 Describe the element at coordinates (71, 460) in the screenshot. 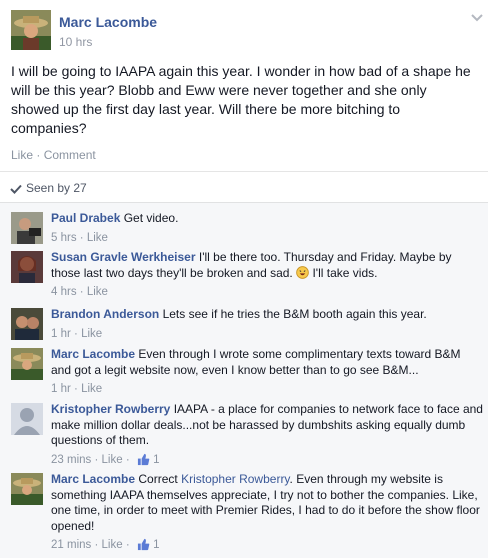

I see `comment-time: 23 mins` at that location.